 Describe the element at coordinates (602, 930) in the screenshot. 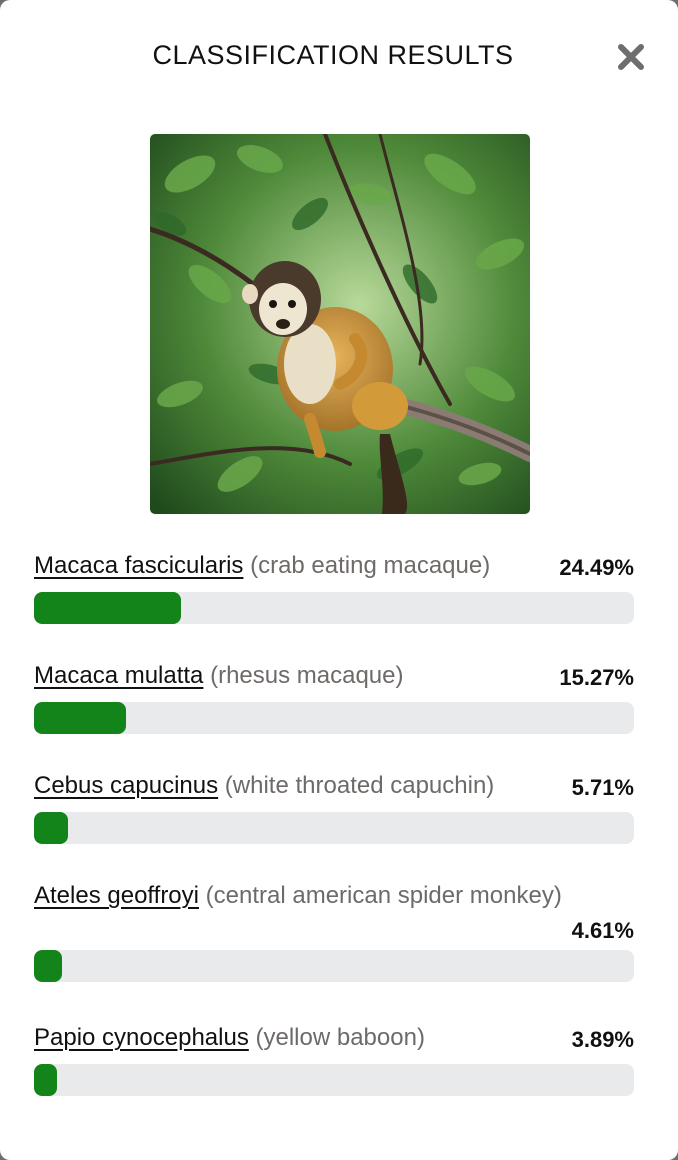

I see `result-percent: 4.61%` at that location.